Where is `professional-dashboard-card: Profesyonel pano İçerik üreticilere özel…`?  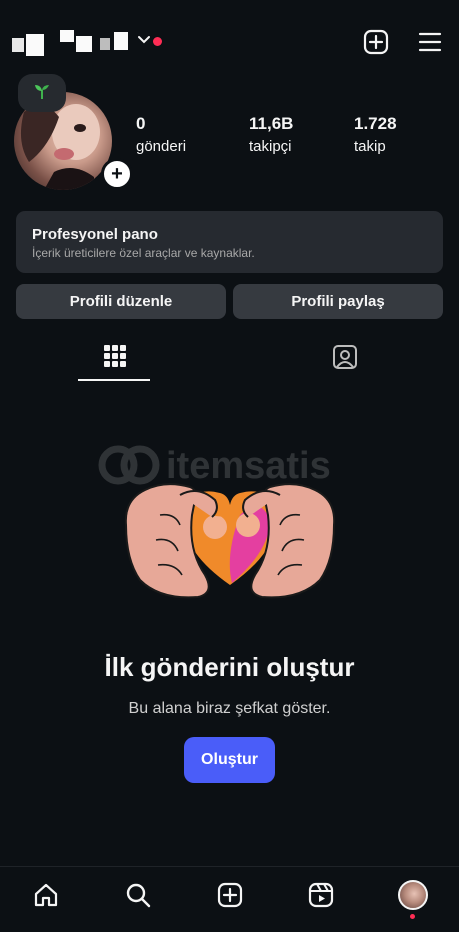 professional-dashboard-card: Profesyonel pano İçerik üreticilere özel… is located at coordinates (229, 242).